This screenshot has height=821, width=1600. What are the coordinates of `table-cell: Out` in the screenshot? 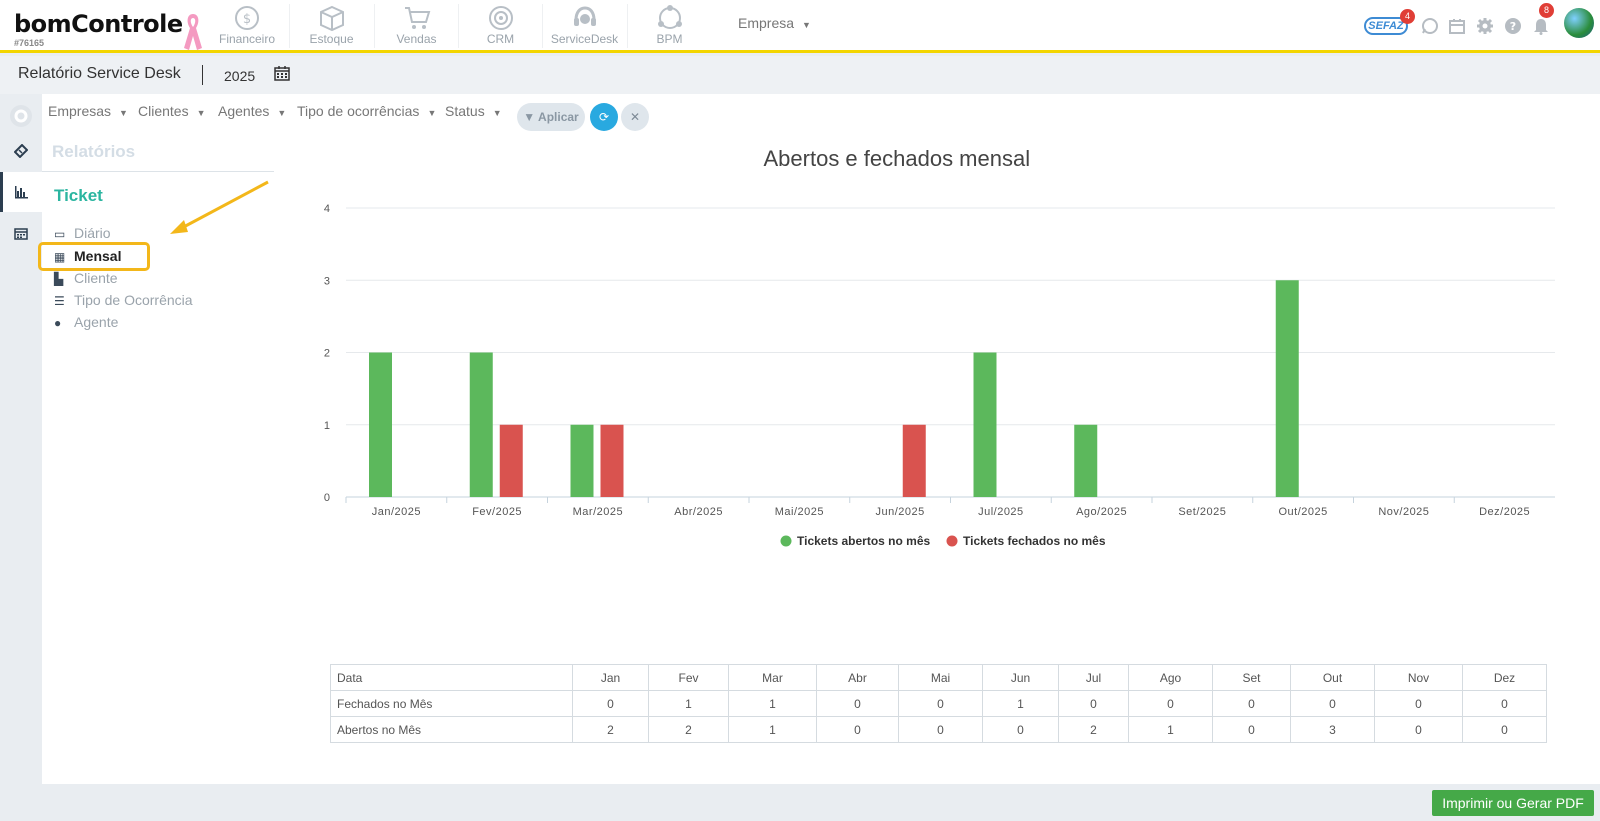 It's located at (1332, 677).